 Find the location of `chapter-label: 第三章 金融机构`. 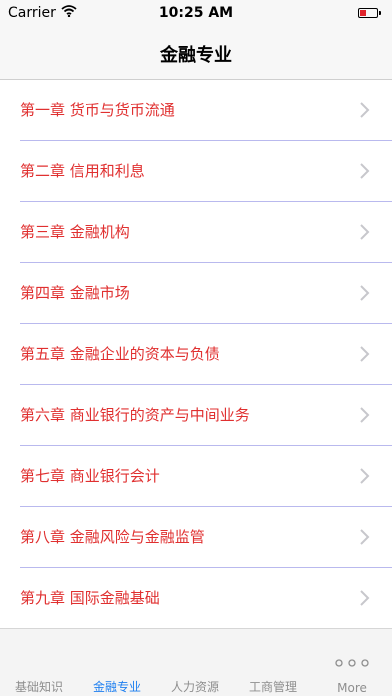

chapter-label: 第三章 金融机构 is located at coordinates (75, 232).